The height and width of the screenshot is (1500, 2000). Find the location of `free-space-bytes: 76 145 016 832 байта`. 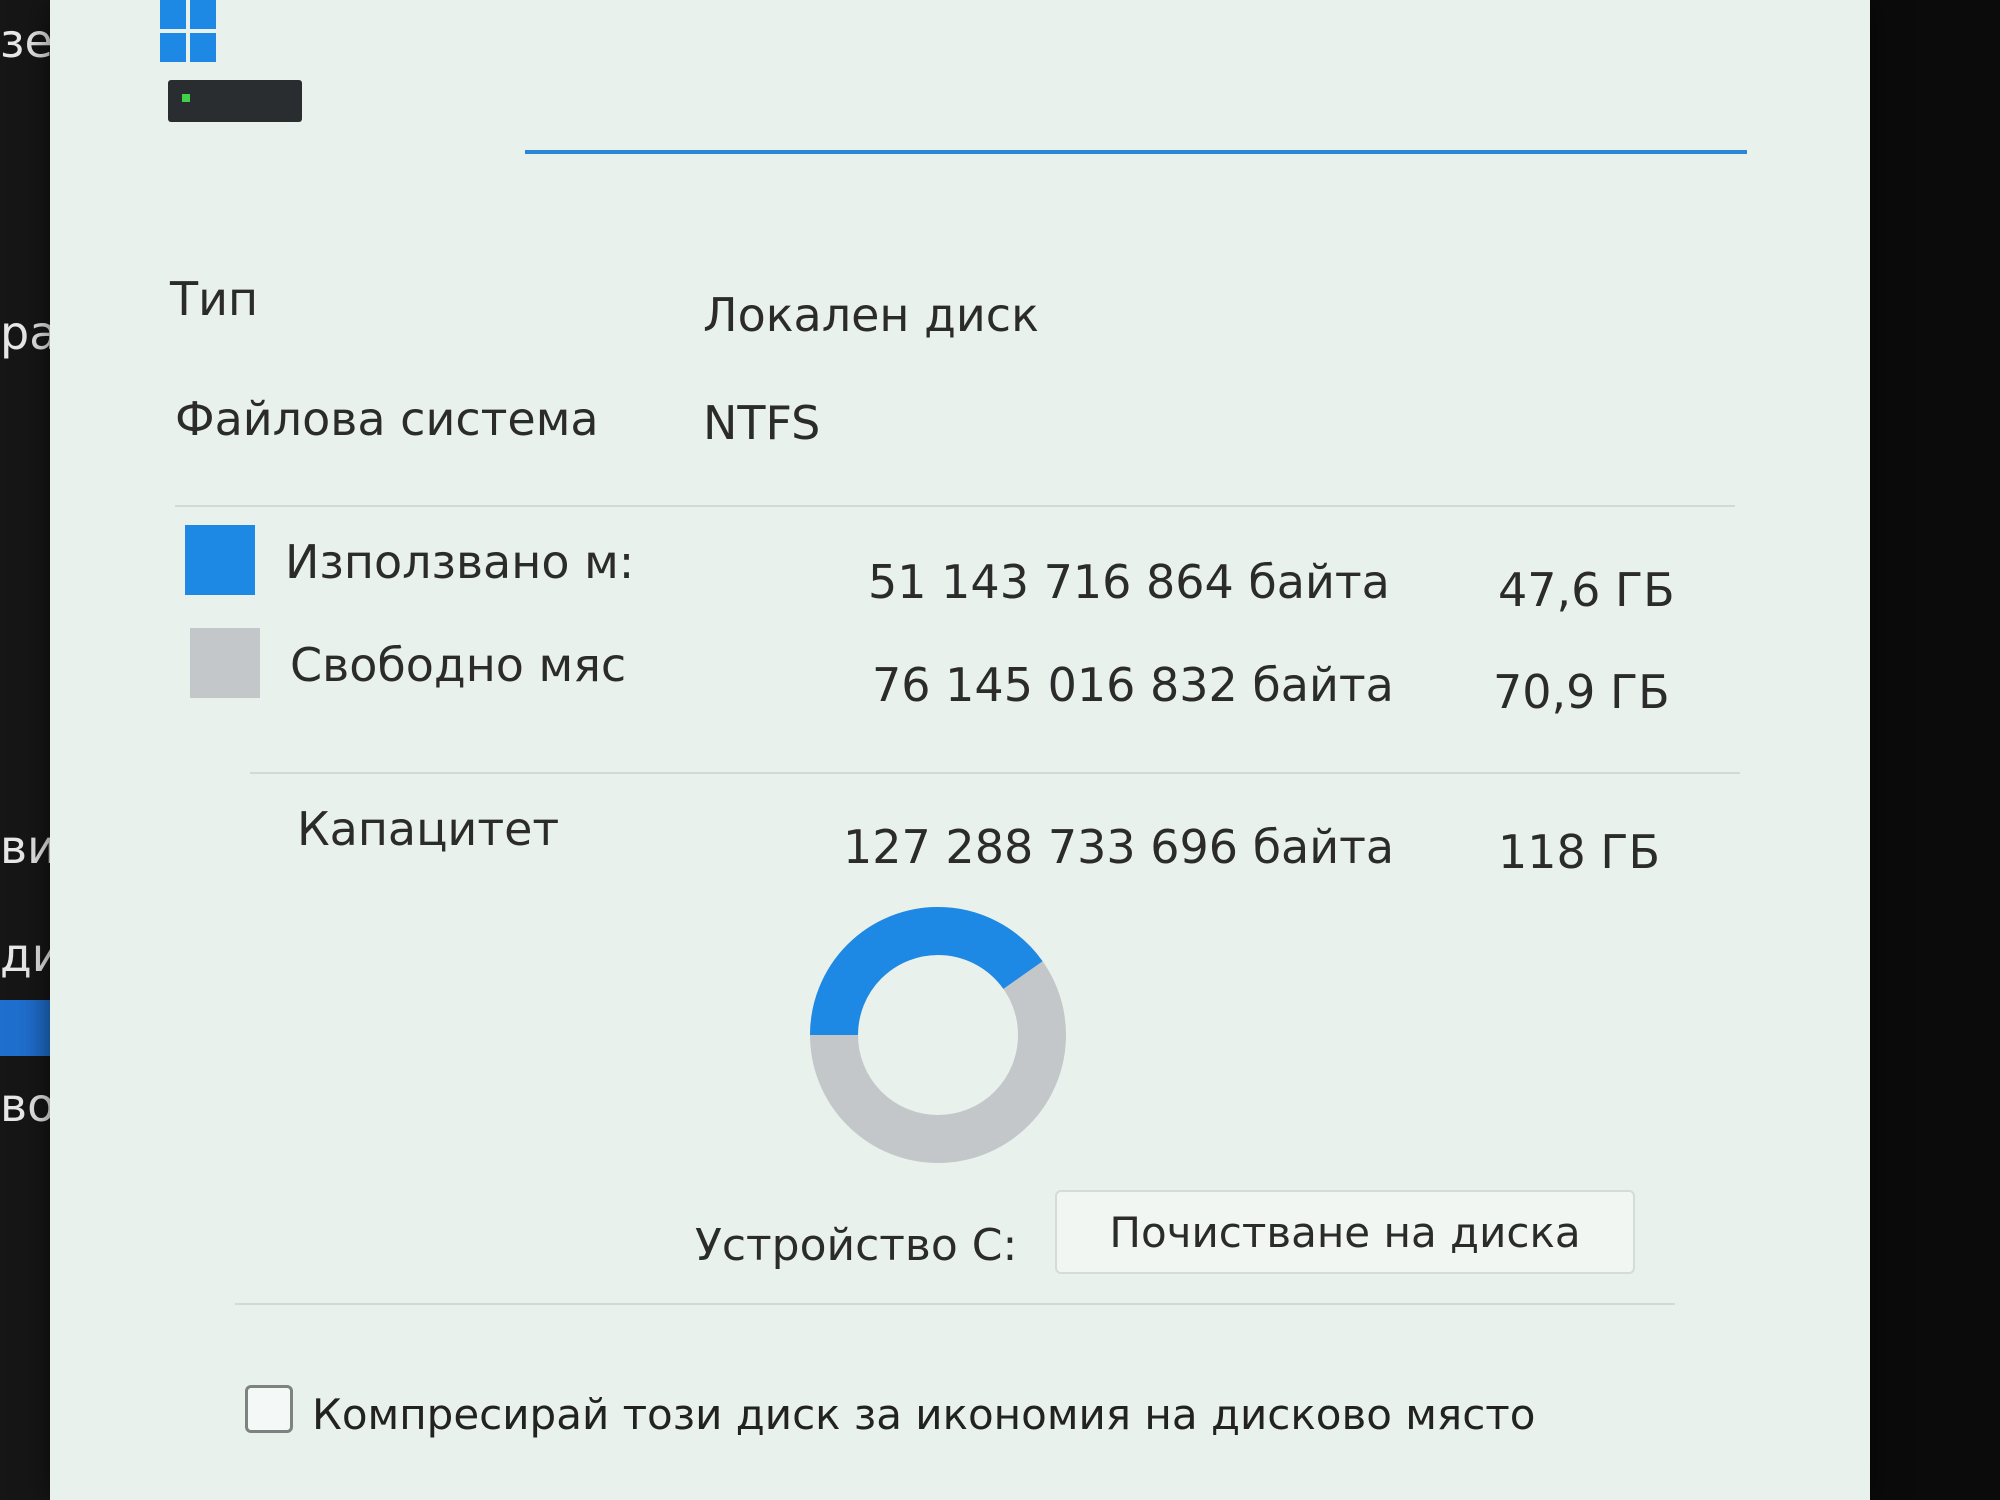

free-space-bytes: 76 145 016 832 байта is located at coordinates (1133, 685).